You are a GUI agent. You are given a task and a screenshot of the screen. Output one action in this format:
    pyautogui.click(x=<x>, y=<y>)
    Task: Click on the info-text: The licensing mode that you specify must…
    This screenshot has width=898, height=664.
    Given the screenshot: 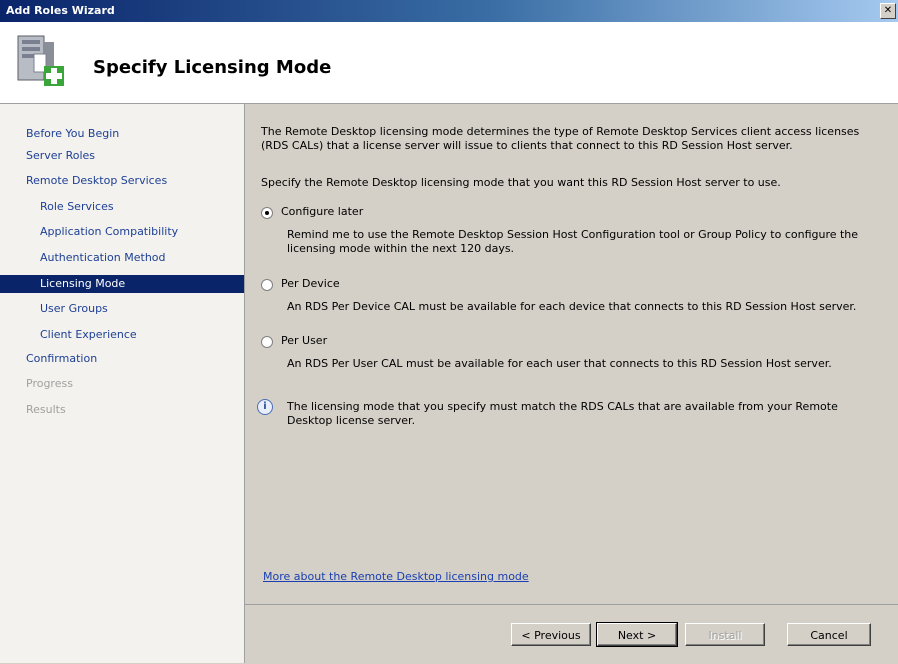 What is the action you would take?
    pyautogui.click(x=562, y=413)
    